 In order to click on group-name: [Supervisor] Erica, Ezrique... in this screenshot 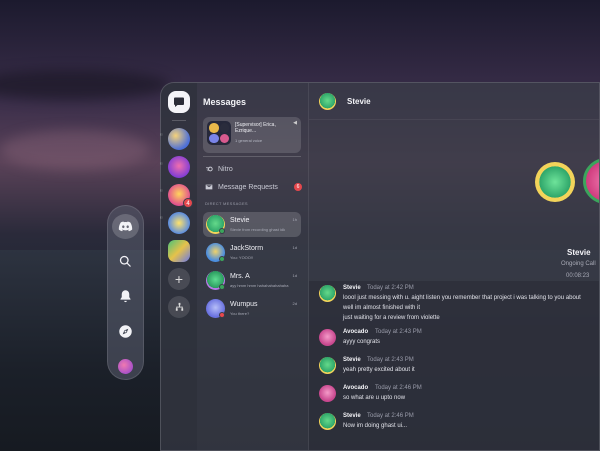, I will do `click(255, 128)`.